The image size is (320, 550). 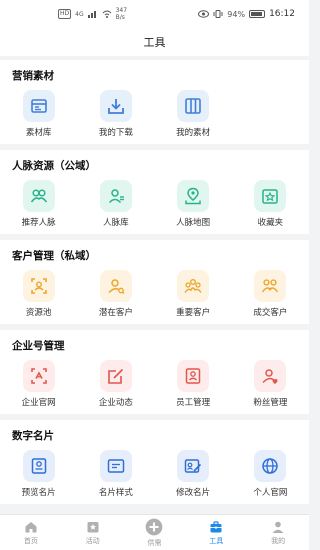 I want to click on net-speed-unit: B/s, so click(x=120, y=17).